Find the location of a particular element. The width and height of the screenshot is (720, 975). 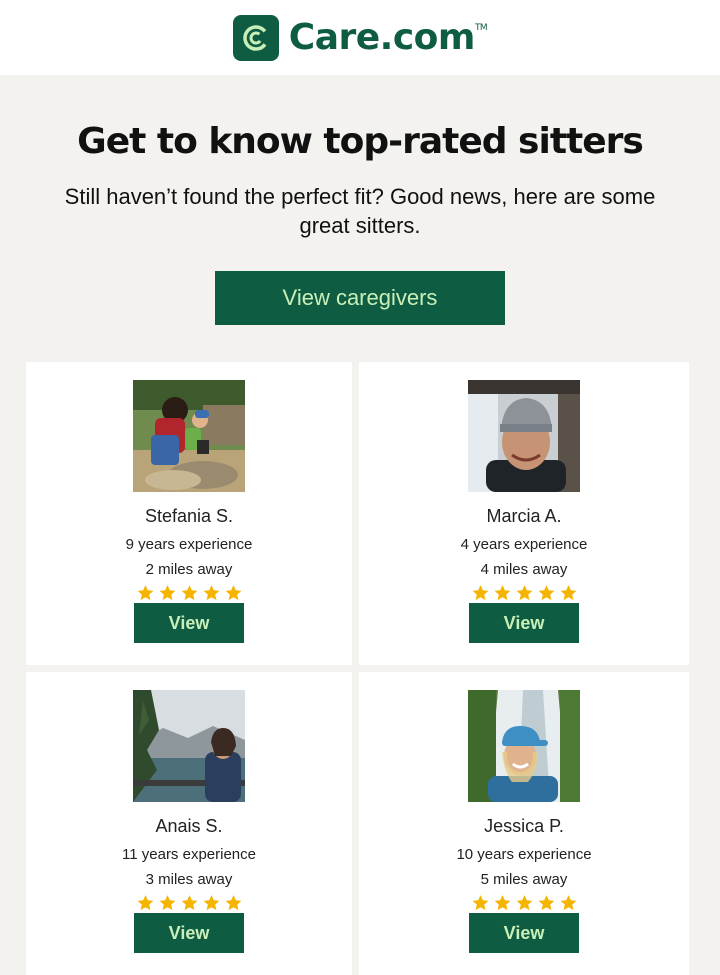

caregiver-name: Jessica P. is located at coordinates (524, 826).